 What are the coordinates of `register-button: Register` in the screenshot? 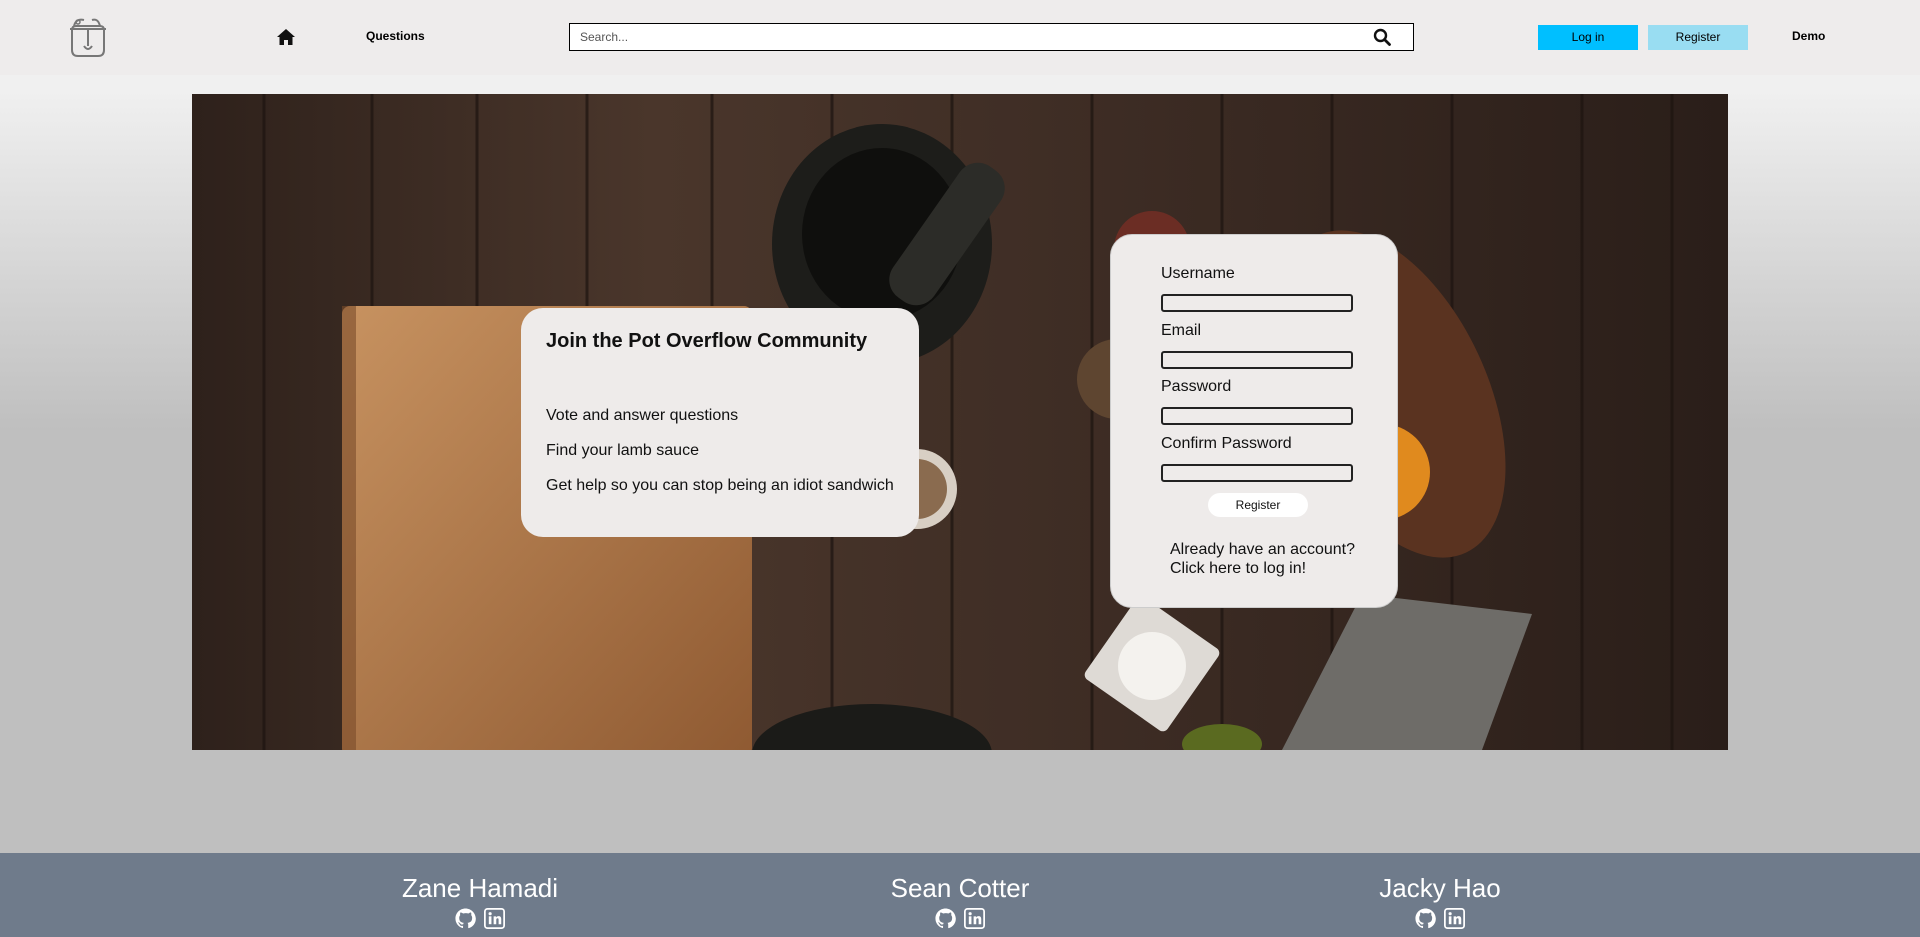 It's located at (1698, 37).